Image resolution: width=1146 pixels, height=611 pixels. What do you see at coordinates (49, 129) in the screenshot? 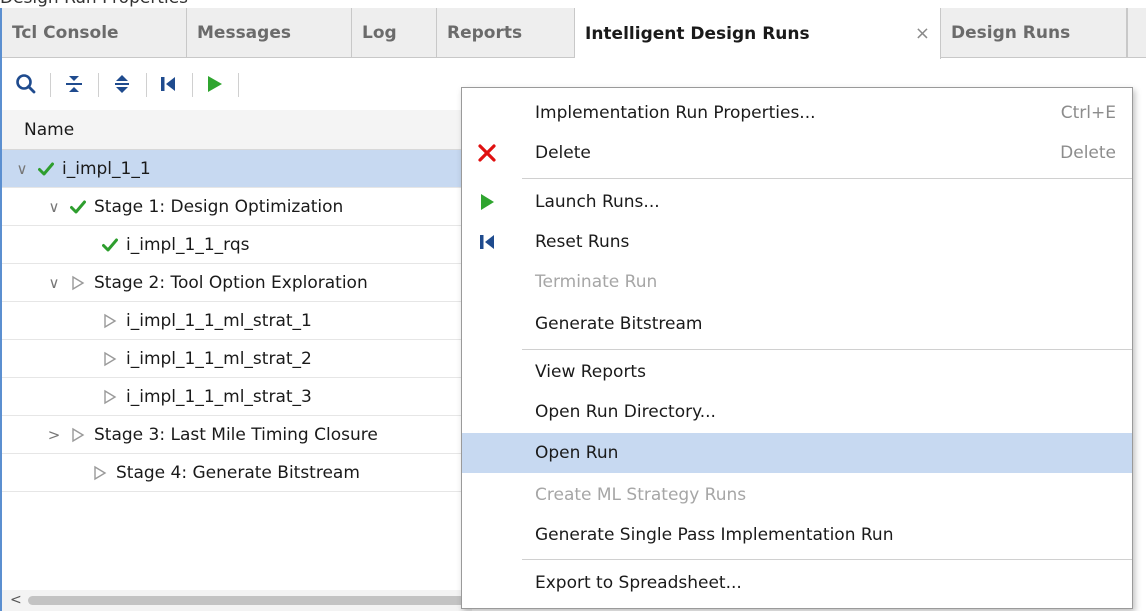
I see `column-header-label: Name` at bounding box center [49, 129].